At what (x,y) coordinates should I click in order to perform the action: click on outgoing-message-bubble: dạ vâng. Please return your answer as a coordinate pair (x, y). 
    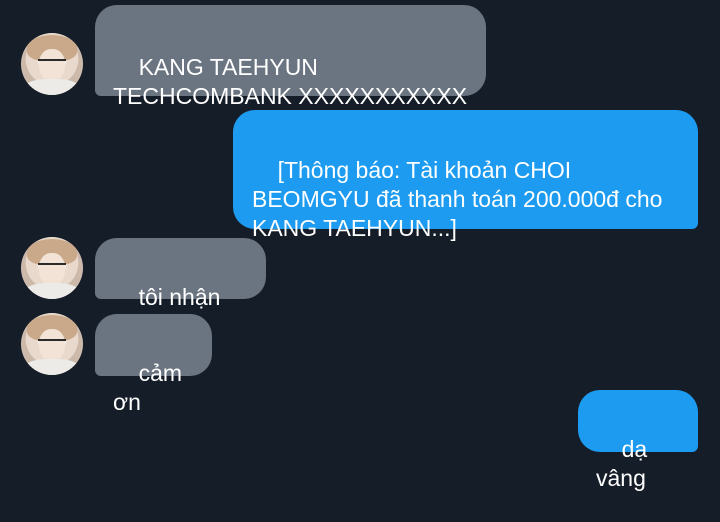
    Looking at the image, I should click on (638, 440).